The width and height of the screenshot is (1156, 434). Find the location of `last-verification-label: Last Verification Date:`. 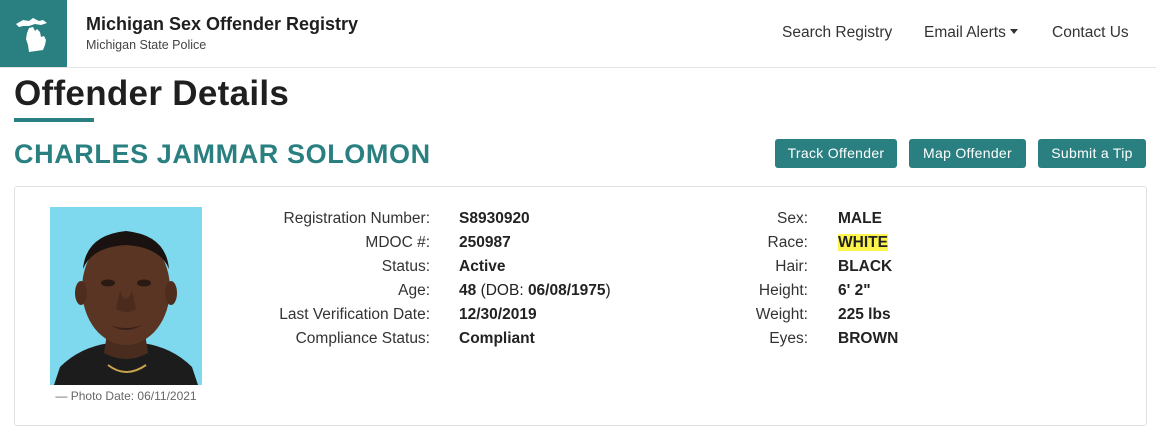

last-verification-label: Last Verification Date: is located at coordinates (354, 314).